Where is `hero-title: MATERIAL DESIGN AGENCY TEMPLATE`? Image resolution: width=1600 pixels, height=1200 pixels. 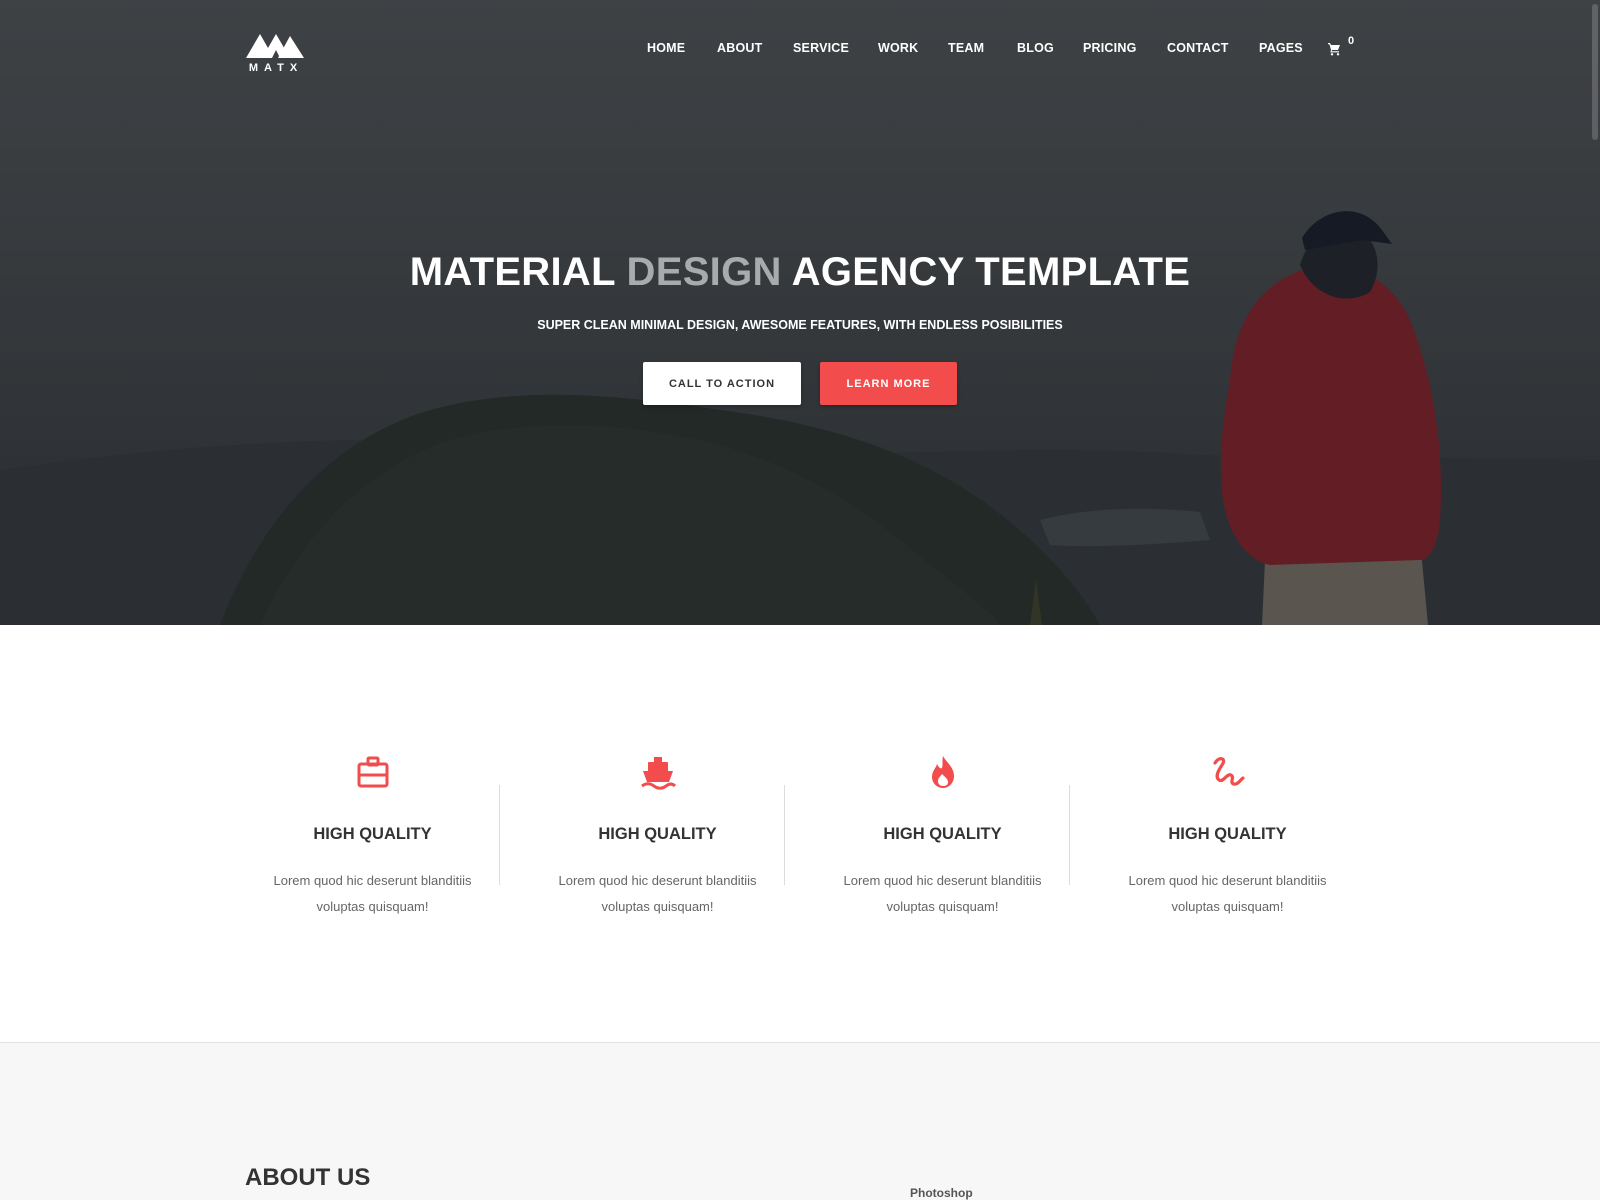 hero-title: MATERIAL DESIGN AGENCY TEMPLATE is located at coordinates (800, 272).